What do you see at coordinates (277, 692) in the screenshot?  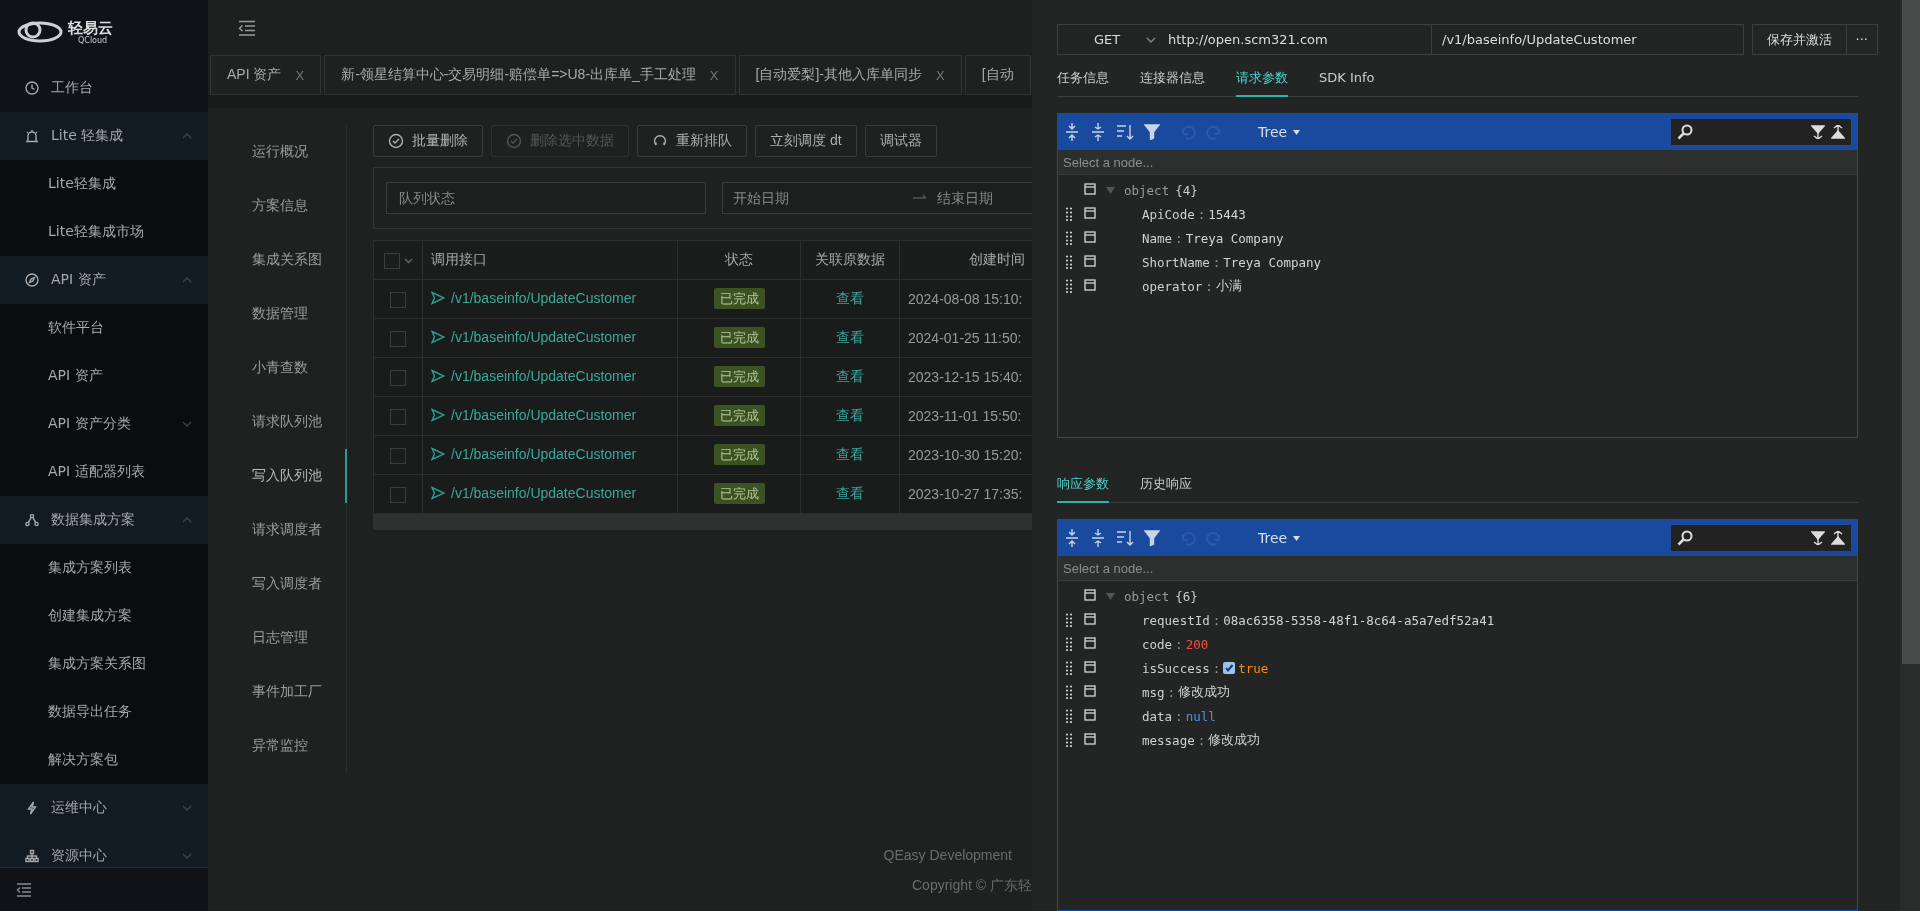 I see `nav-item: 事件加工厂` at bounding box center [277, 692].